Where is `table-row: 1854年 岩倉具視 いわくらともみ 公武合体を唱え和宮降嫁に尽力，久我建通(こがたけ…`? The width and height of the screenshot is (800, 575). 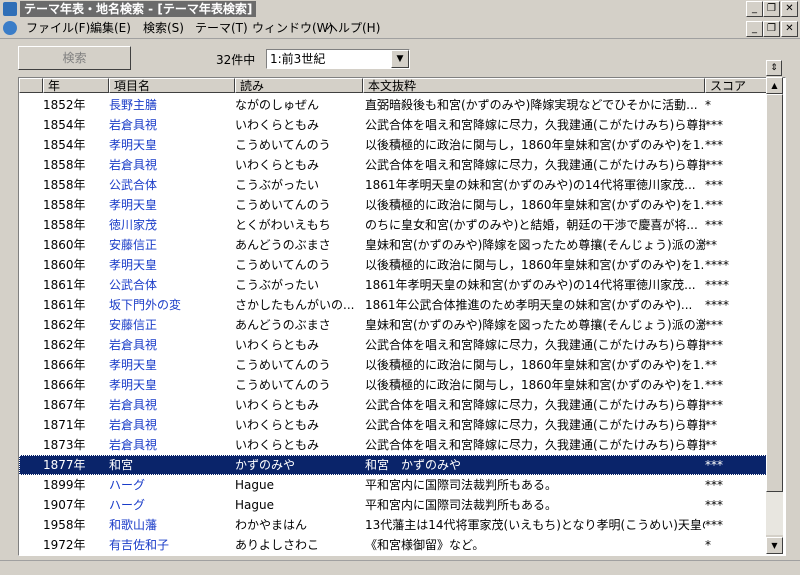
table-row: 1854年 岩倉具視 いわくらともみ 公武合体を唱え和宮降嫁に尽力，久我建通(こがたけ… is located at coordinates (393, 125).